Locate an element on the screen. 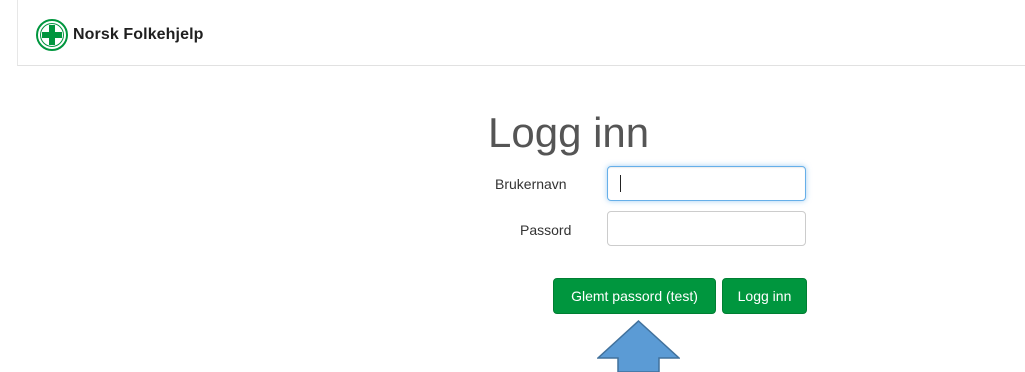  username-input is located at coordinates (706, 183).